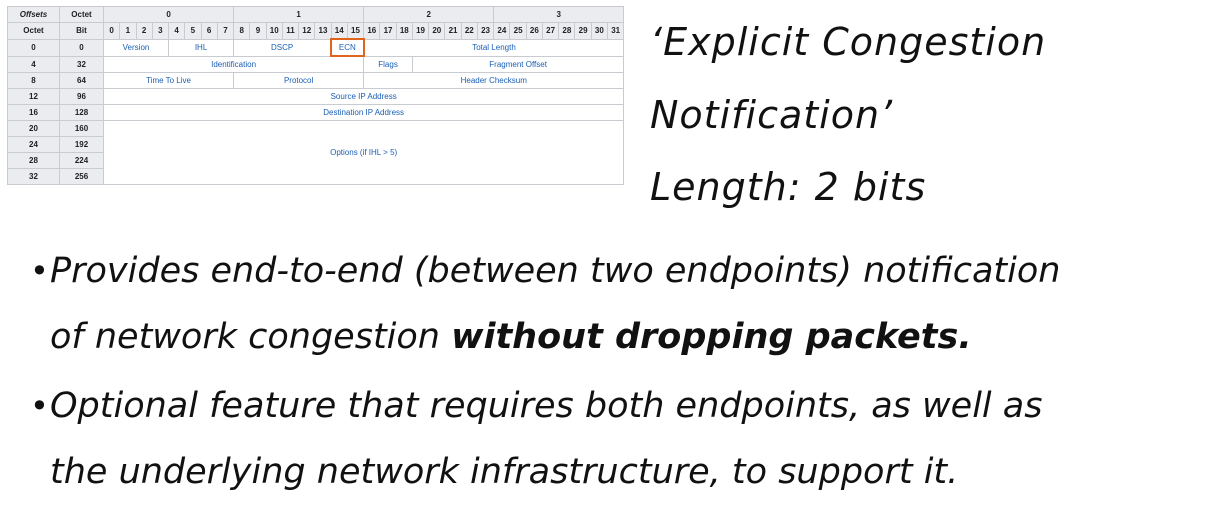 Image resolution: width=1209 pixels, height=507 pixels. What do you see at coordinates (168, 80) in the screenshot?
I see `field-time-to-live: Time To Live` at bounding box center [168, 80].